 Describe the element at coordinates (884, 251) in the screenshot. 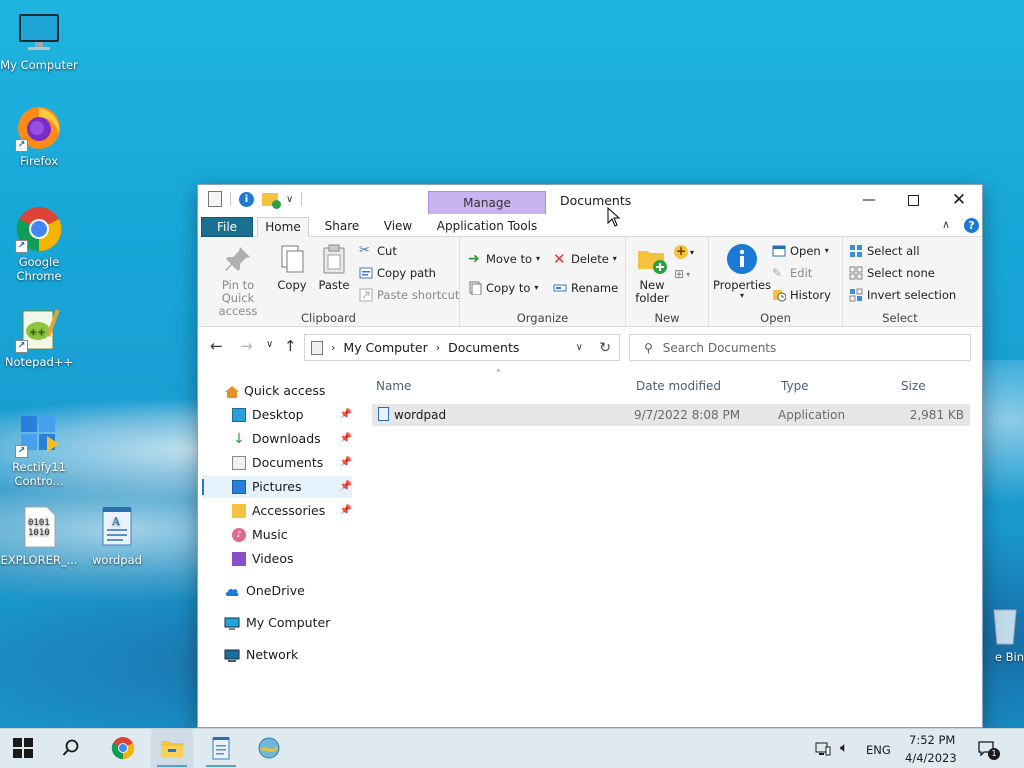

I see `select-all-button: Select all` at that location.